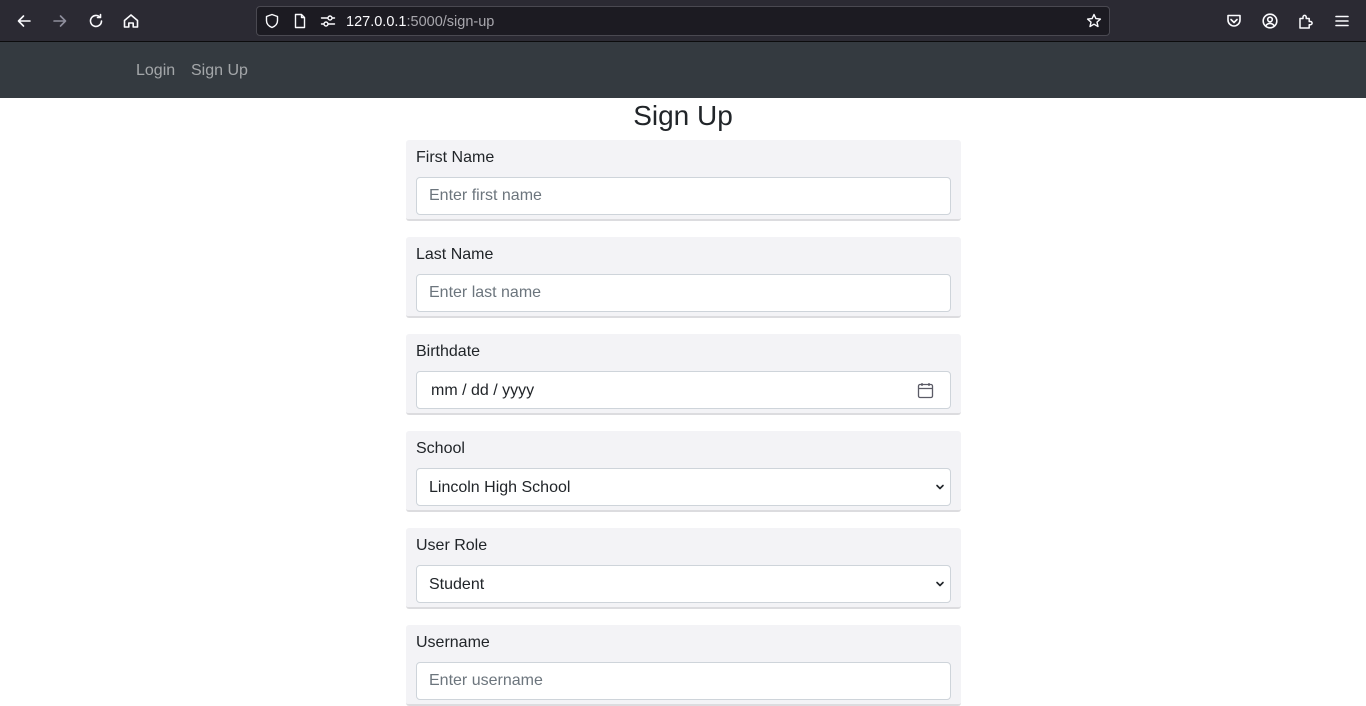 The image size is (1366, 706). I want to click on username-input, so click(683, 681).